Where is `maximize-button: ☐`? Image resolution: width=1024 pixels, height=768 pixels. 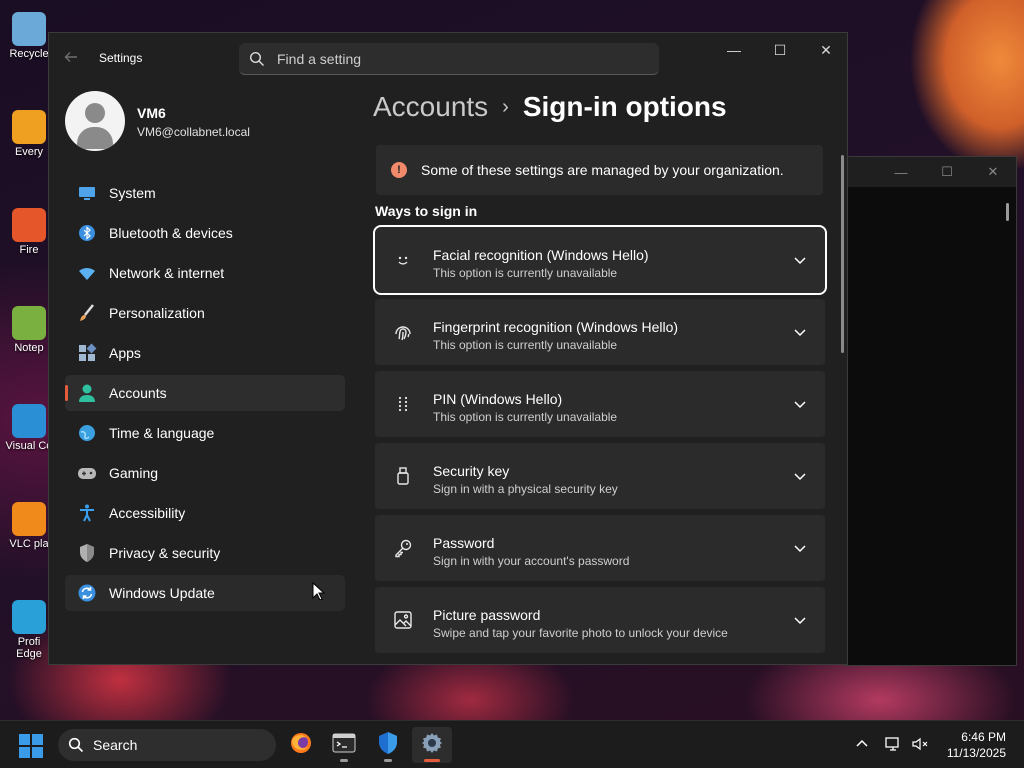 maximize-button: ☐ is located at coordinates (780, 51).